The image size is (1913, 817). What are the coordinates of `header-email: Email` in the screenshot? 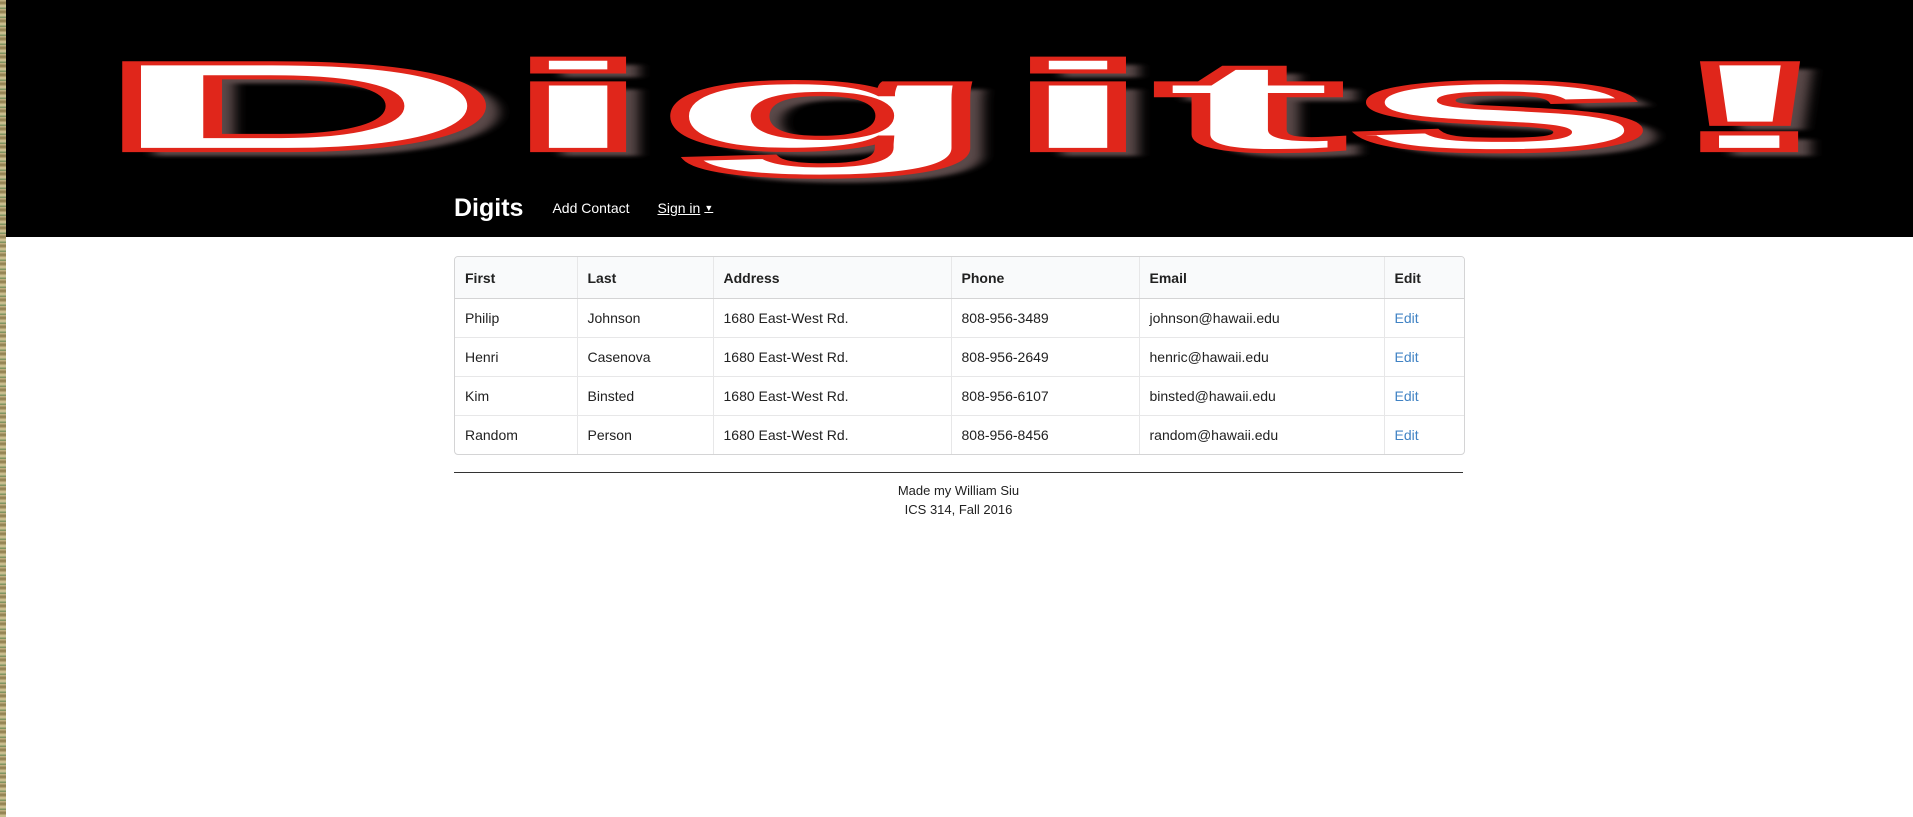 It's located at (1261, 278).